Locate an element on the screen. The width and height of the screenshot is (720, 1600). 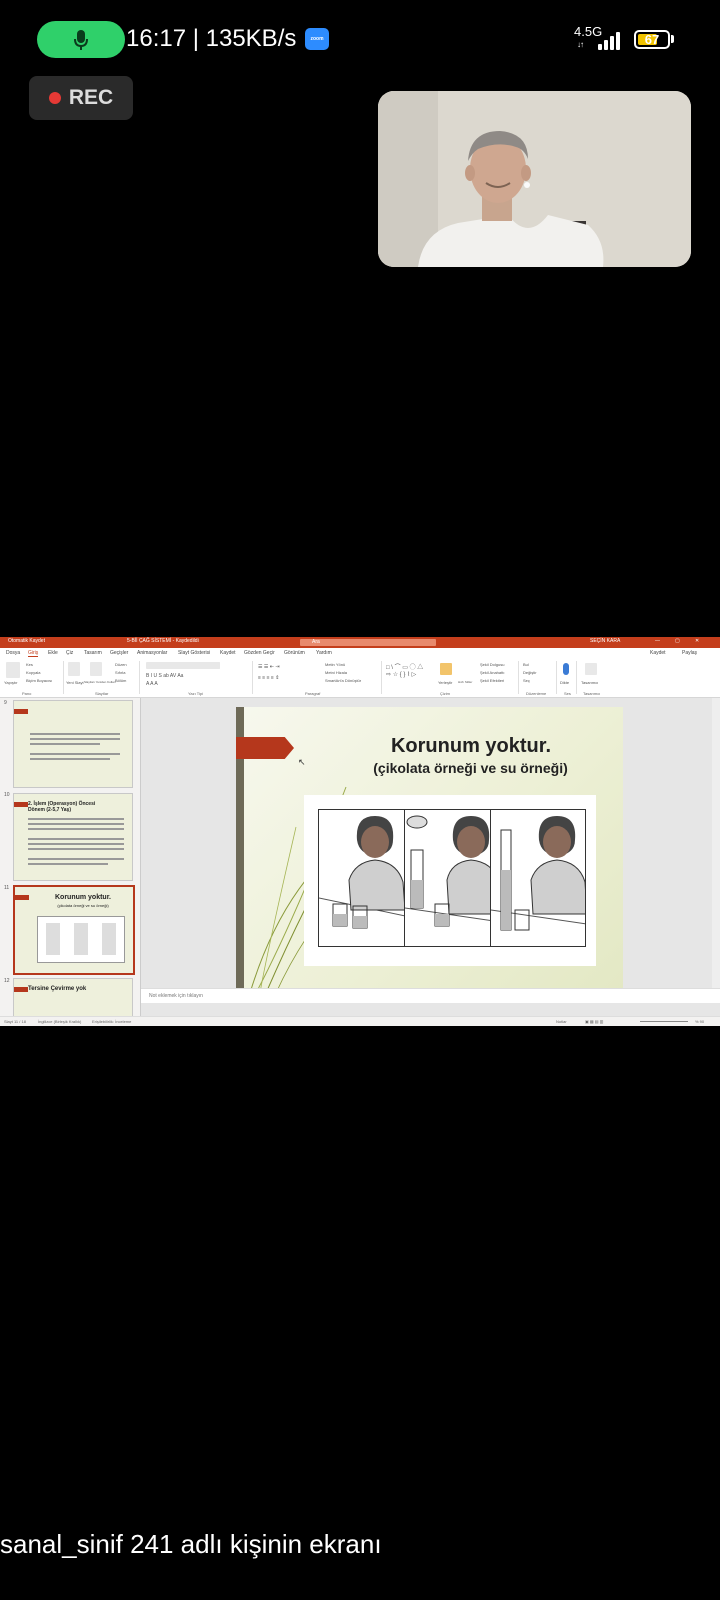
menu-tab: Görünüm is located at coordinates (294, 653).